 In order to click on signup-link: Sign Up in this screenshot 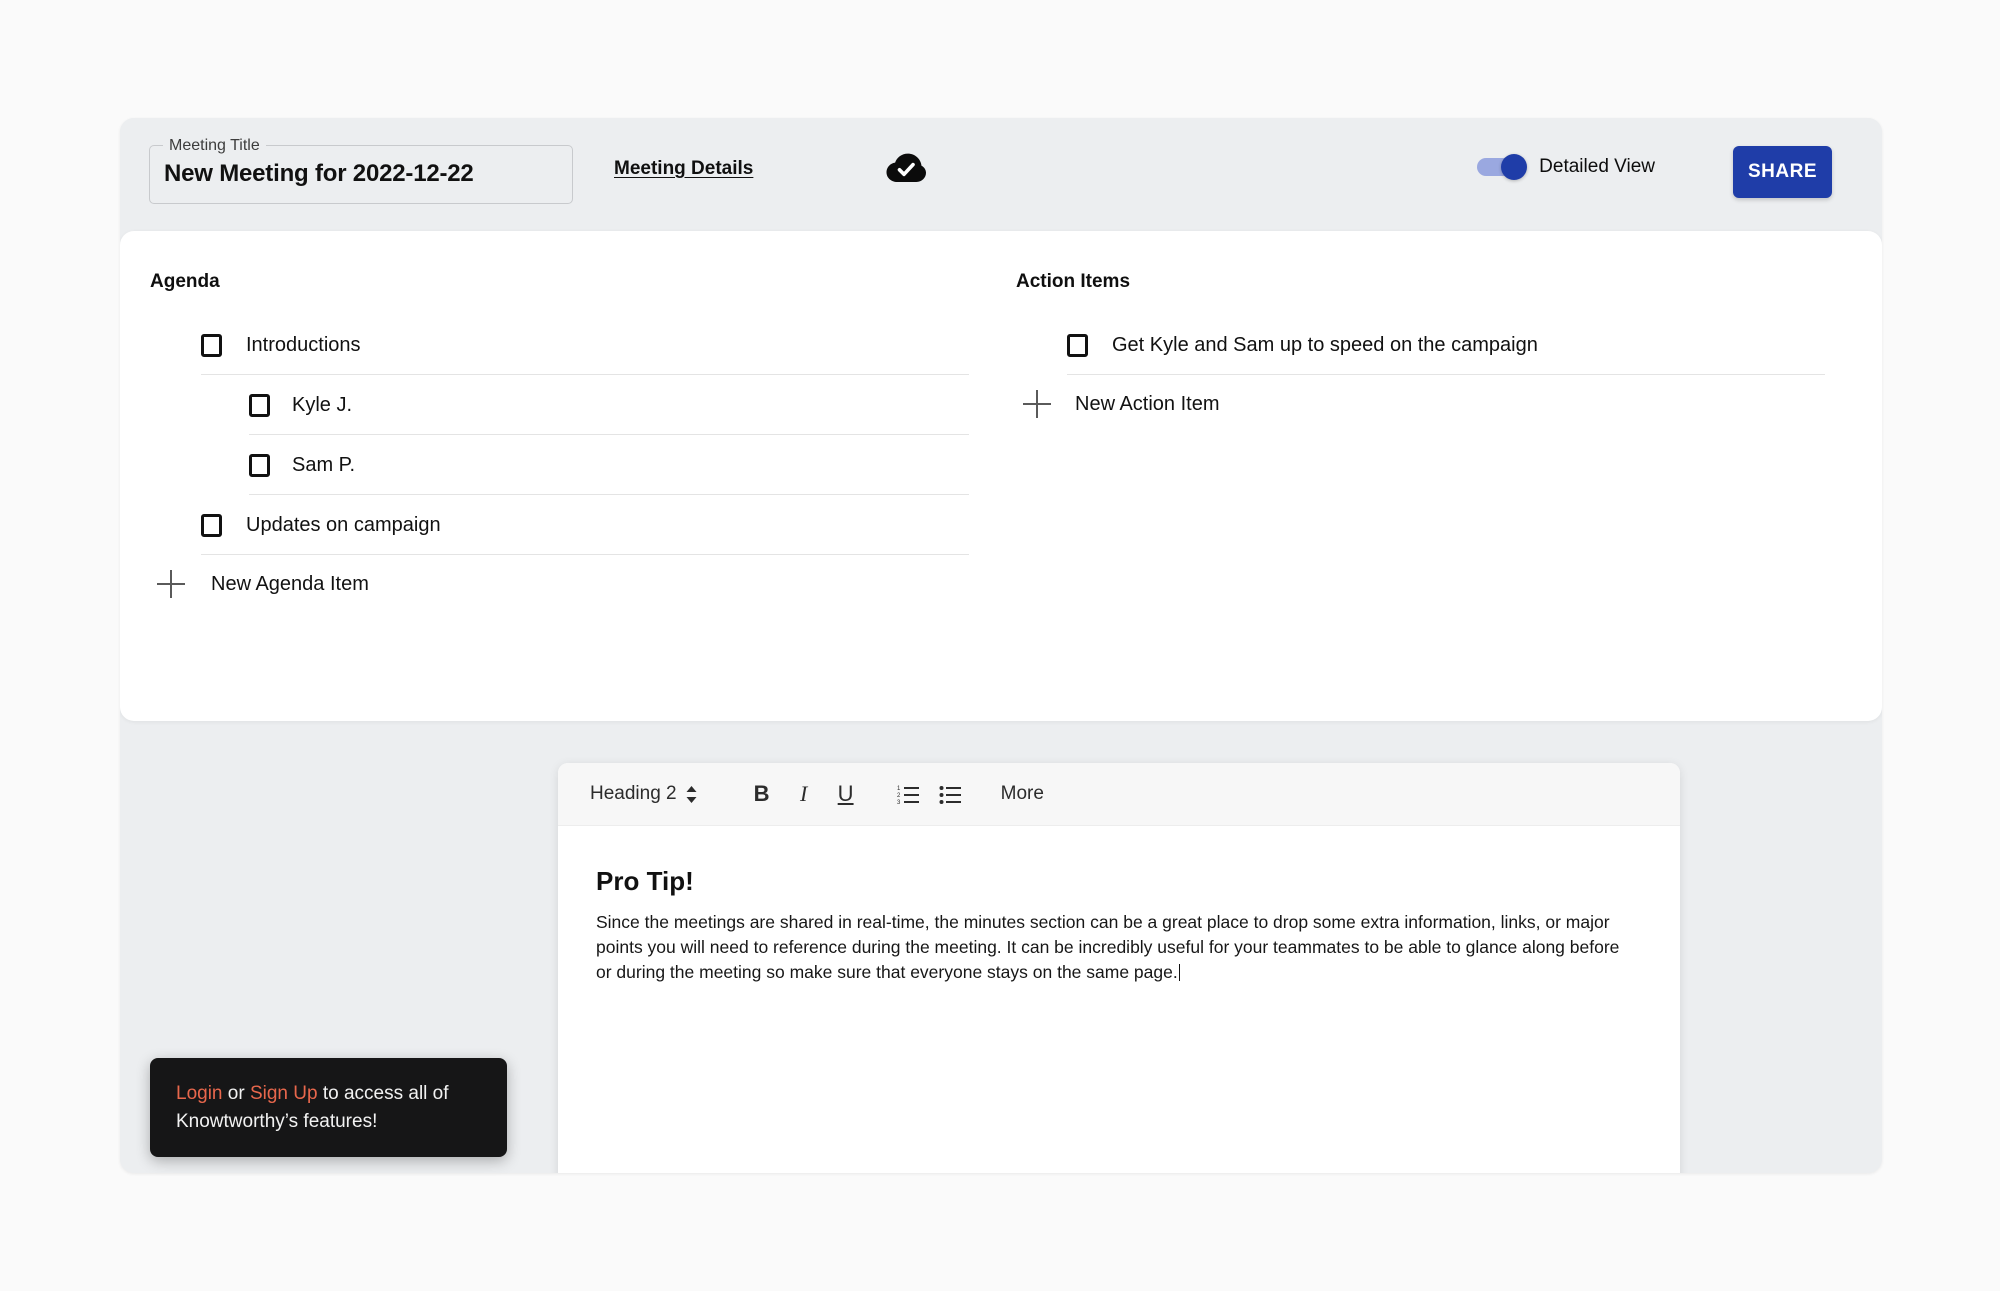, I will do `click(284, 1093)`.